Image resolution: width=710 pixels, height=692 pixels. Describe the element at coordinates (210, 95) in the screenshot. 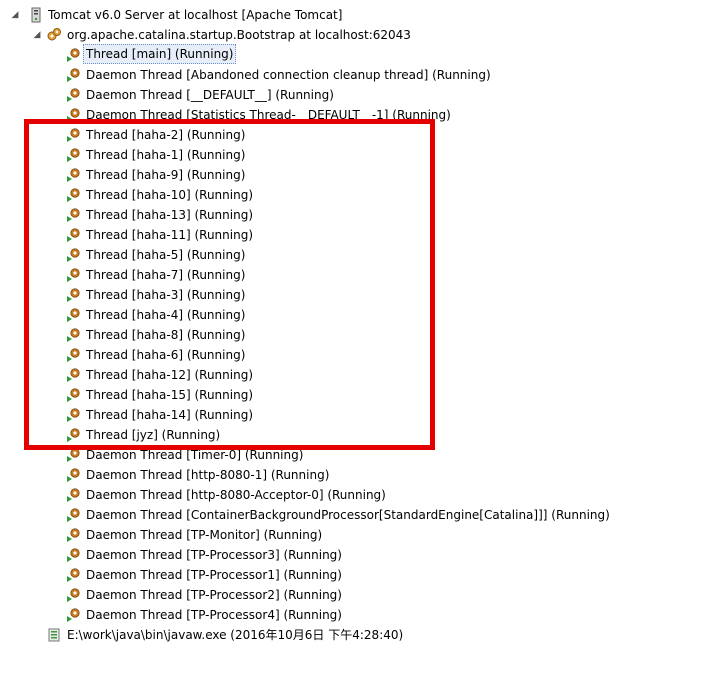

I see `thread-label: Daemon Thread [__DEFAULT__] (Running)` at that location.